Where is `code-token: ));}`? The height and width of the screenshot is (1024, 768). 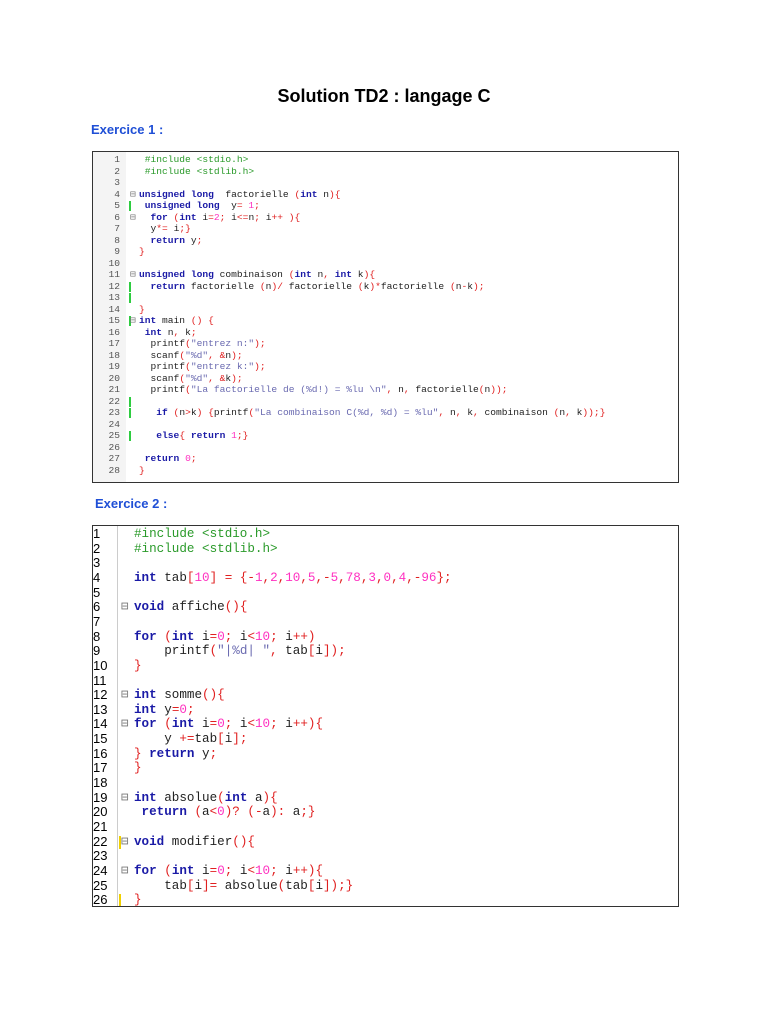 code-token: ));} is located at coordinates (594, 412).